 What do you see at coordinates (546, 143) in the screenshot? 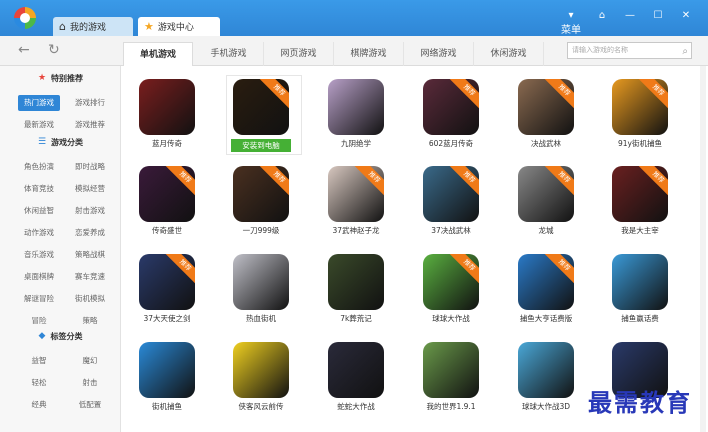
I see `game-name: 决战武林` at bounding box center [546, 143].